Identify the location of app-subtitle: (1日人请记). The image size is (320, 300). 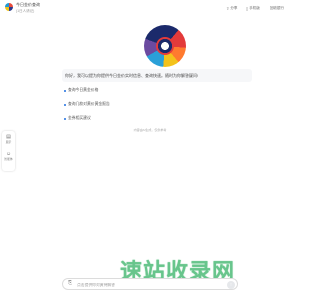
(25, 11).